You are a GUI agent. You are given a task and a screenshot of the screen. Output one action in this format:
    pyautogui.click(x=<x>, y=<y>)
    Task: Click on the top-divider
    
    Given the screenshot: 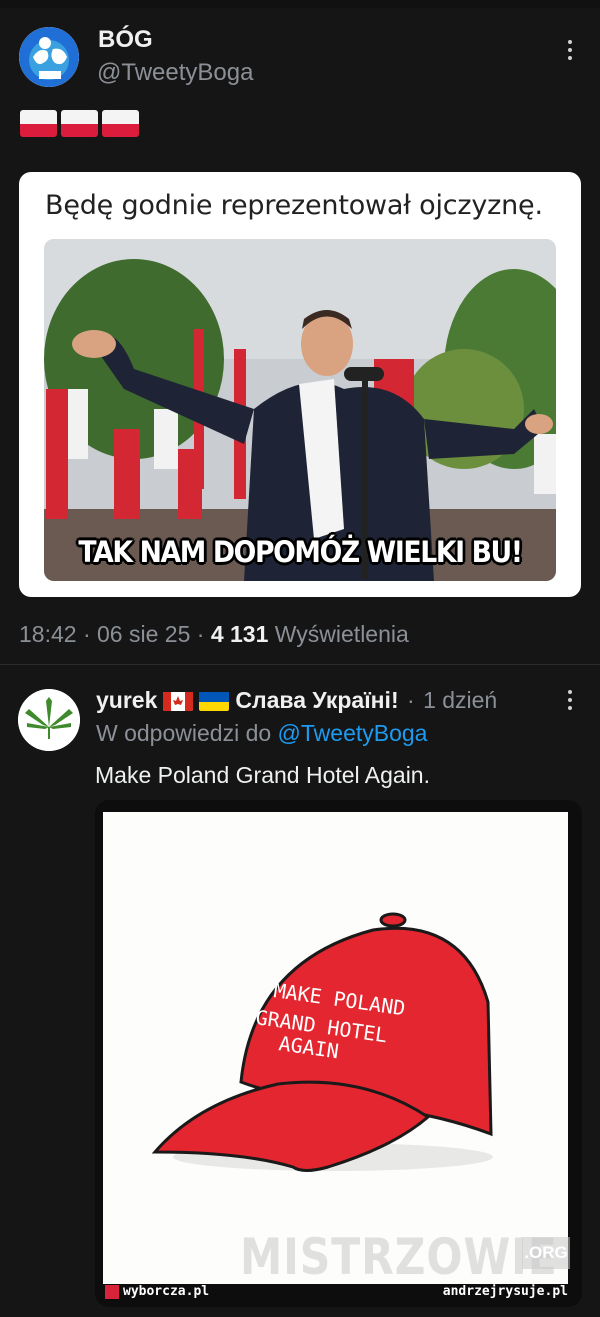 What is the action you would take?
    pyautogui.click(x=300, y=4)
    